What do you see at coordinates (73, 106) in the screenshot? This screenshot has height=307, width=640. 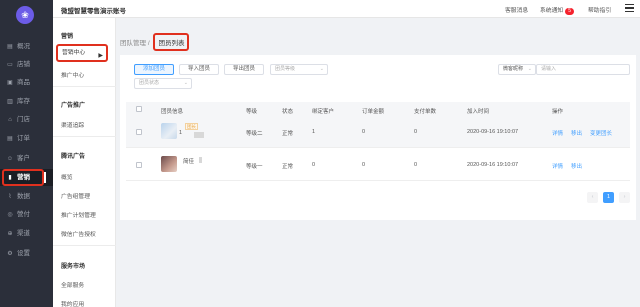 I see `sub-section-title: 广告推广` at bounding box center [73, 106].